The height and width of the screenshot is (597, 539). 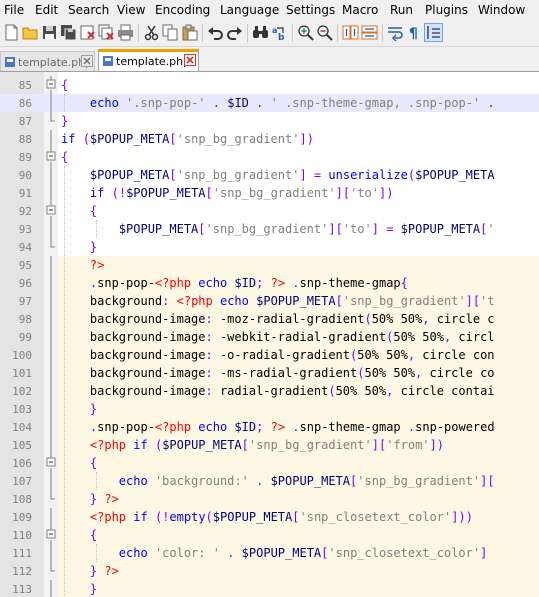 What do you see at coordinates (269, 121) in the screenshot?
I see `code-line: 87}` at bounding box center [269, 121].